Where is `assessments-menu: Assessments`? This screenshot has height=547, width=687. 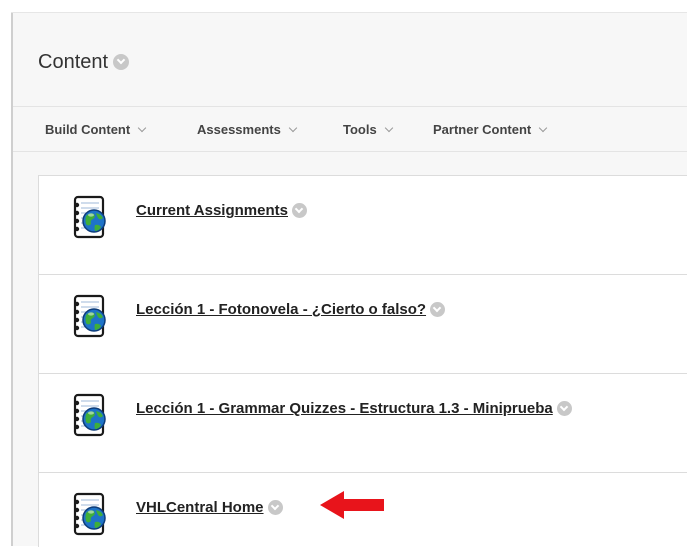 assessments-menu: Assessments is located at coordinates (247, 129).